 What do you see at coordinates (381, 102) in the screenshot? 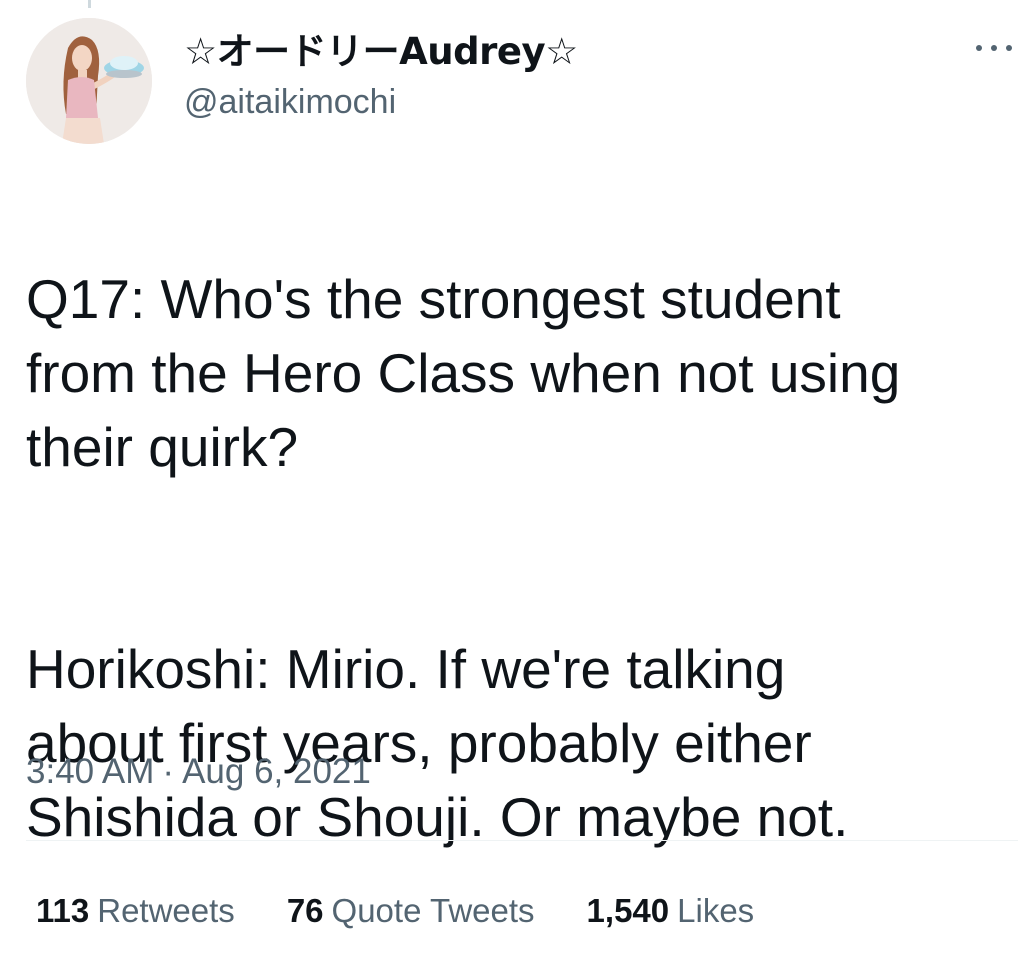
I see `author-handle: @aitaikimochi` at bounding box center [381, 102].